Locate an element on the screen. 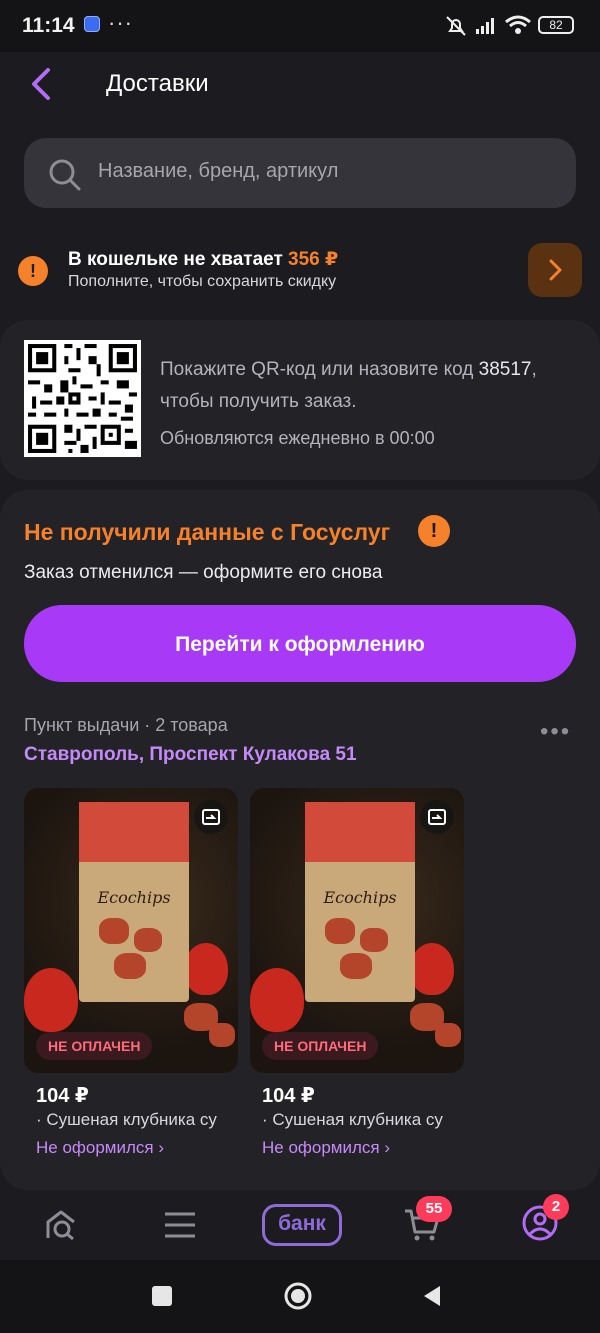  bottom-tab-bar: банк 55 2 is located at coordinates (300, 1225).